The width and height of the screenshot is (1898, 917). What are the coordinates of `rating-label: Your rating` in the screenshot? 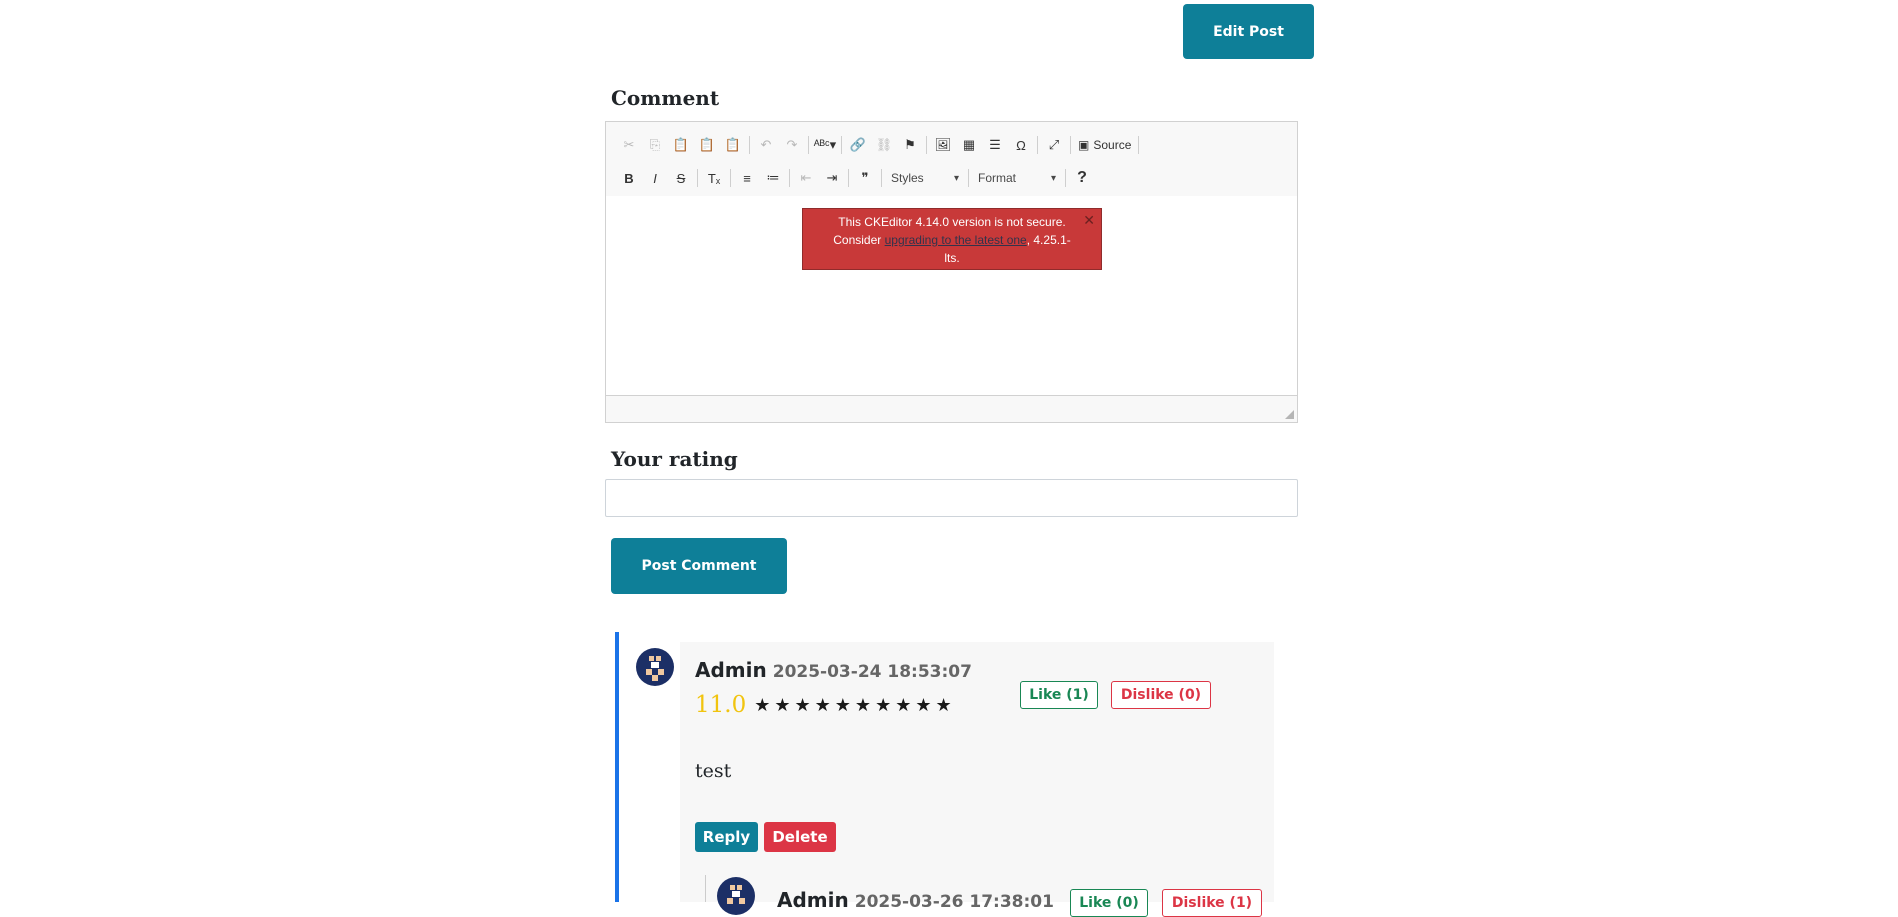 It's located at (674, 459).